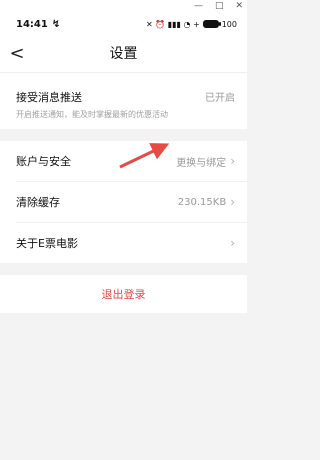 This screenshot has width=320, height=460. What do you see at coordinates (123, 7) in the screenshot?
I see `window-chrome: — □ ✕` at bounding box center [123, 7].